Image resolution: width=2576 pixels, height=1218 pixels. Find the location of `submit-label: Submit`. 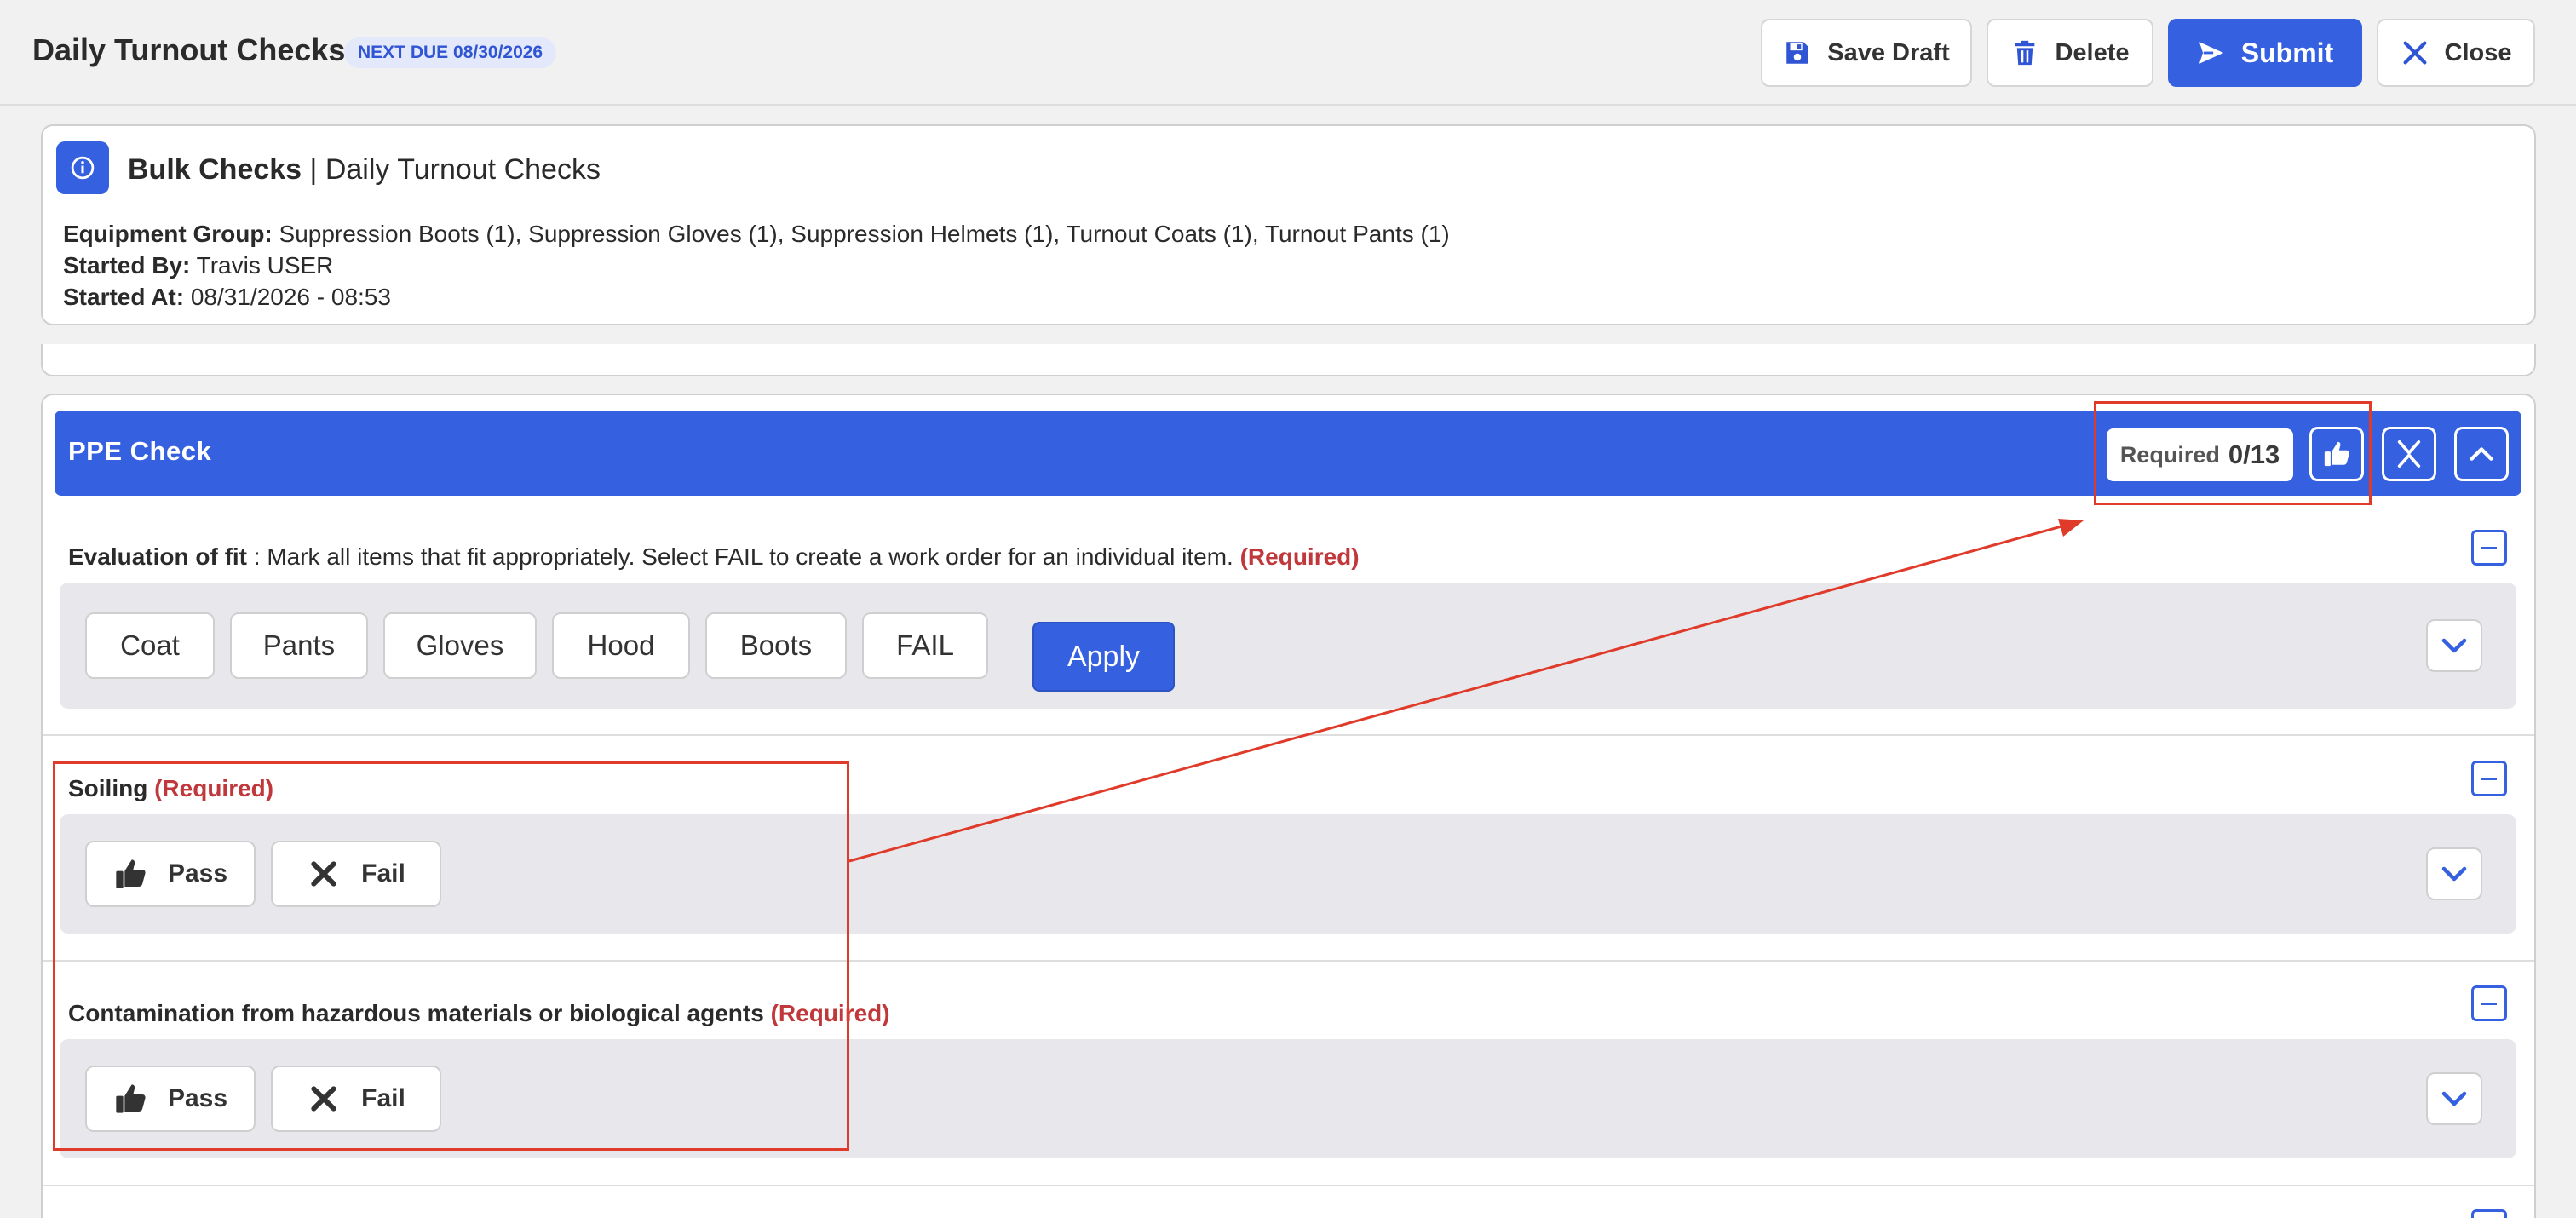

submit-label: Submit is located at coordinates (2287, 52).